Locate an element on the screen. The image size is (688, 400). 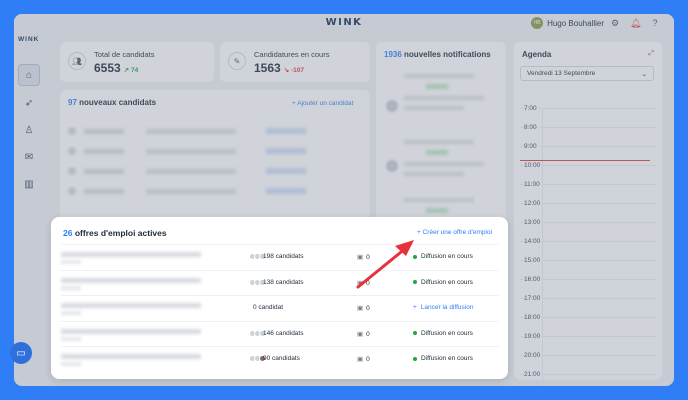
launch-diffusion-button: + Lancer la diffusion is located at coordinates (443, 307).